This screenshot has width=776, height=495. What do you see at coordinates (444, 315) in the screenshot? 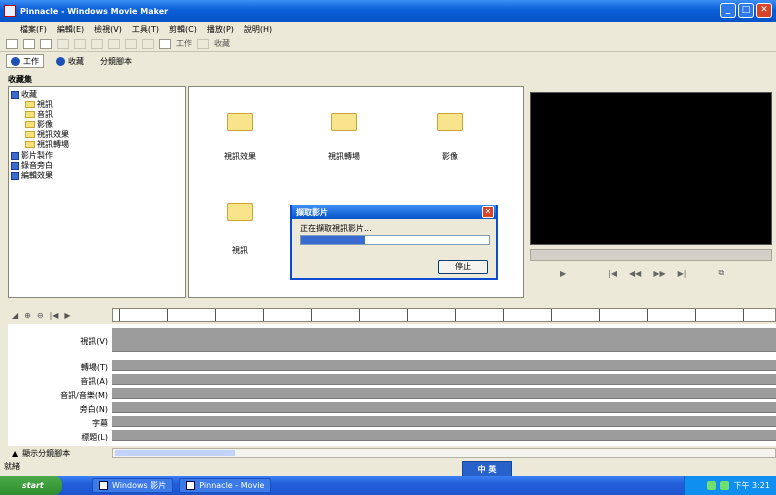
I see `timeline-ruler` at bounding box center [444, 315].